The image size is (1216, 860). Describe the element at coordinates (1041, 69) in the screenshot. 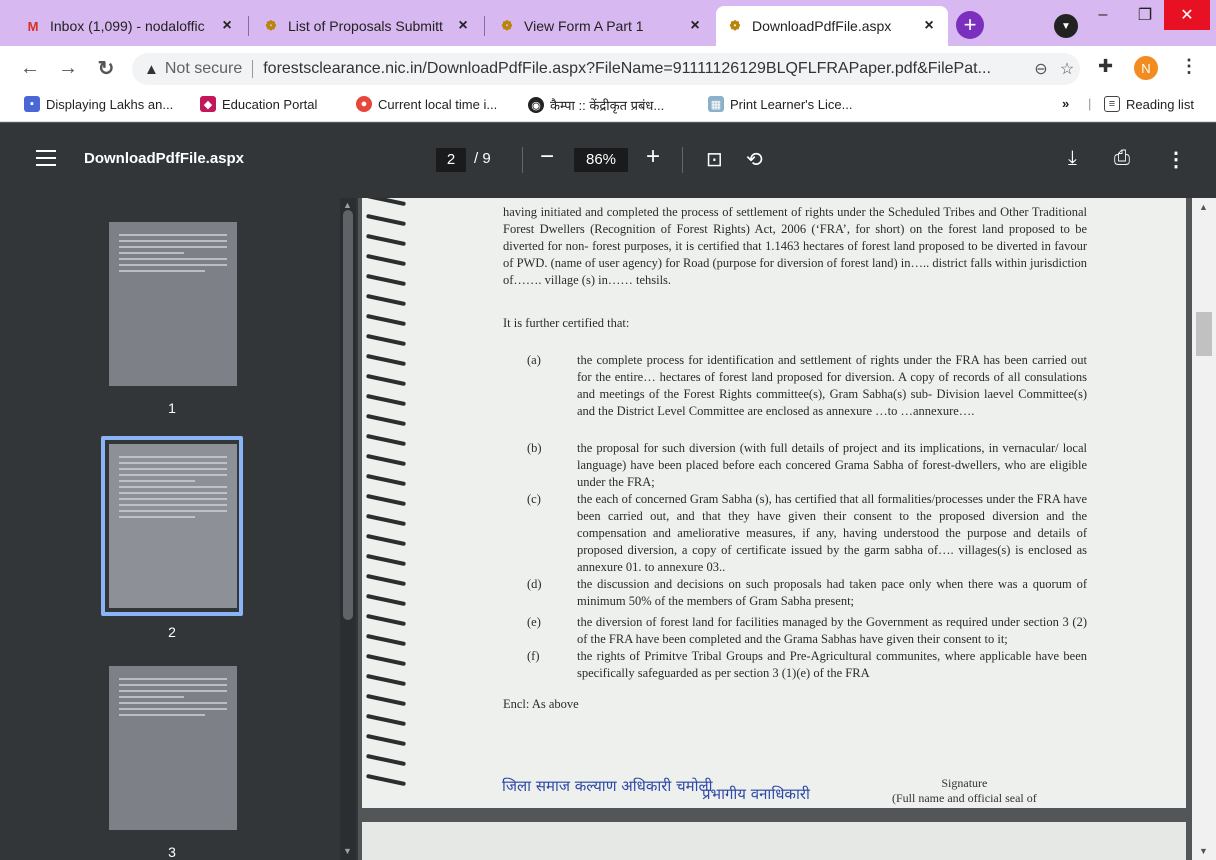

I see `zoom-icon: ⊖` at that location.